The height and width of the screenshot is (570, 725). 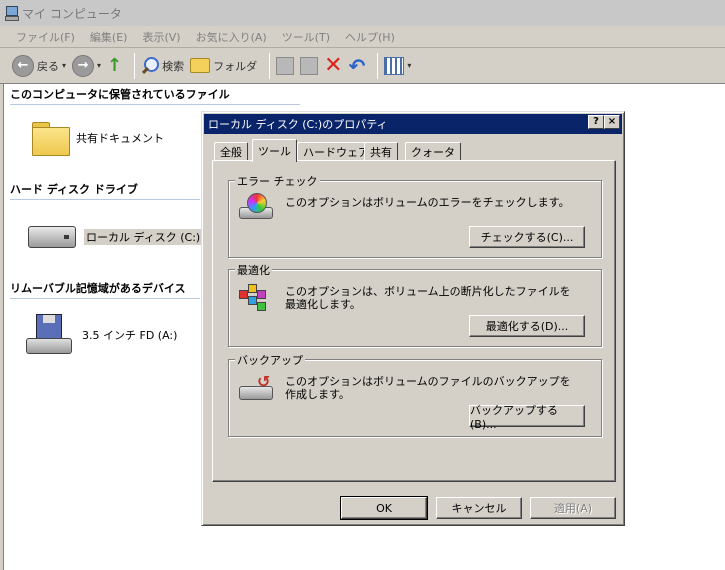 I want to click on up-folder-button: ↑, so click(x=114, y=65).